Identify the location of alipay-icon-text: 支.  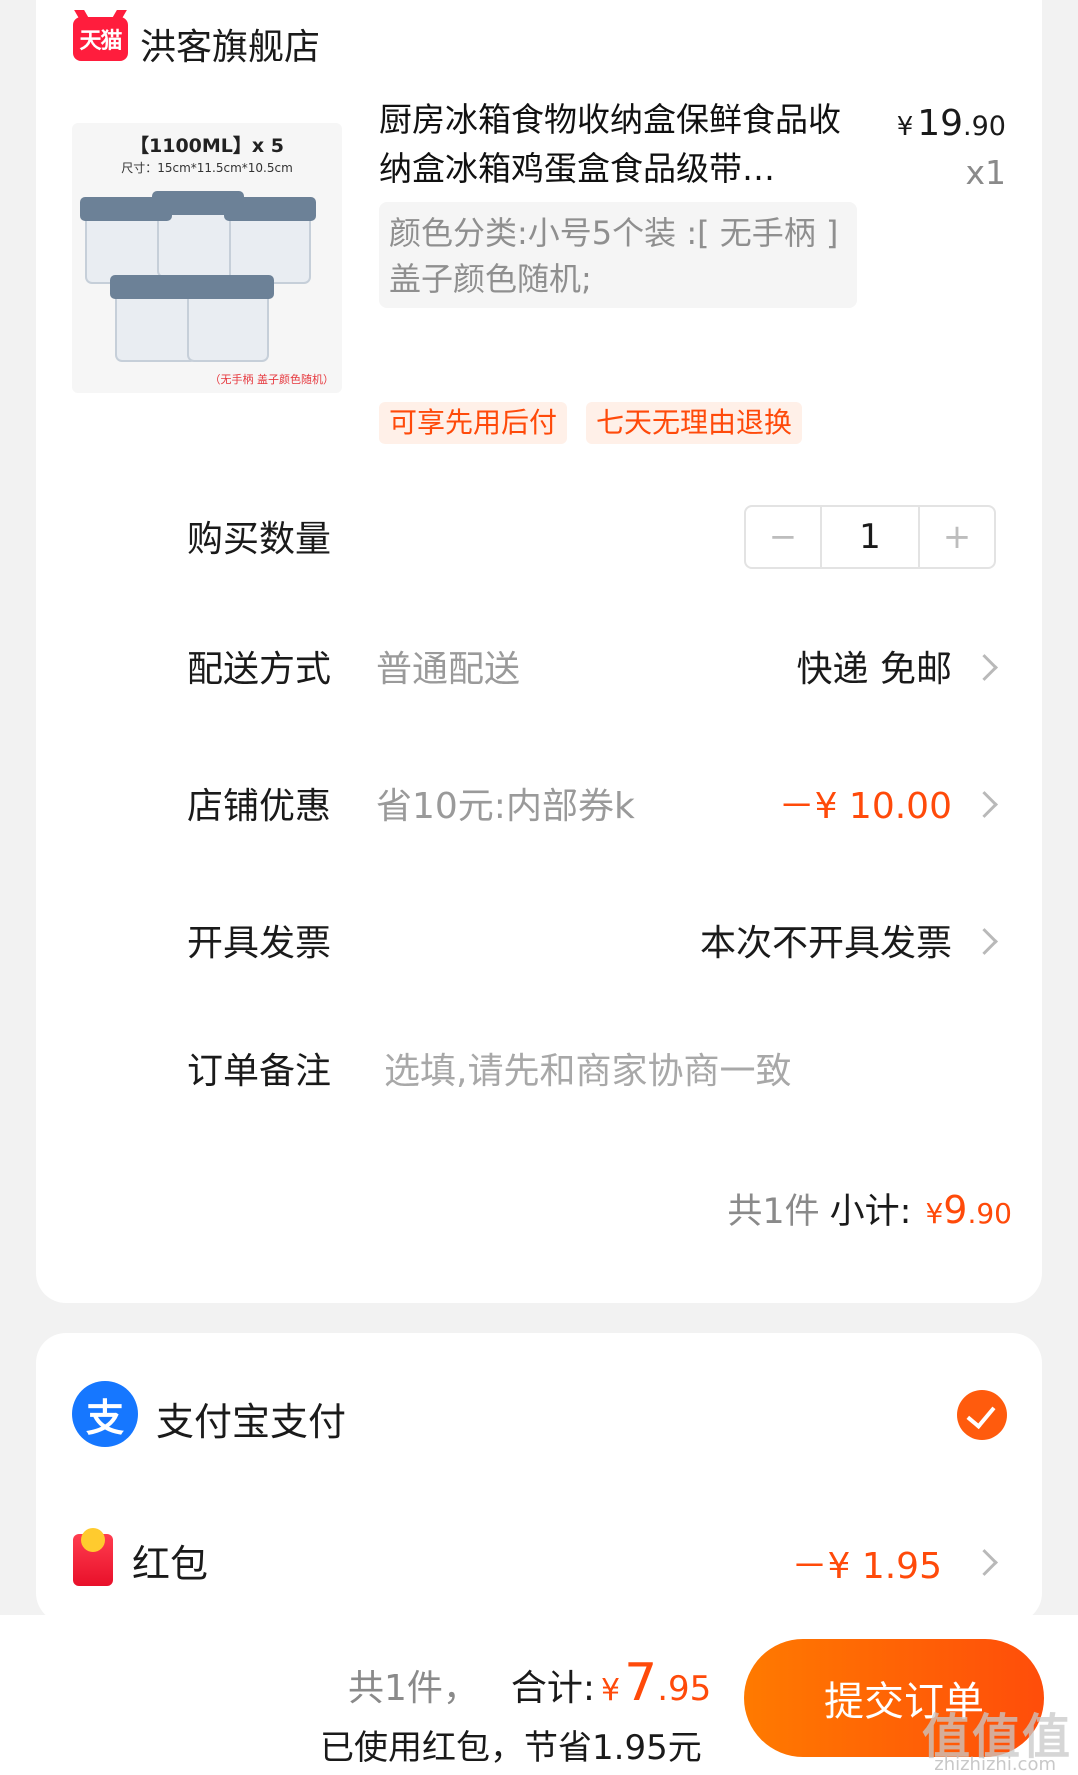
(104, 1417).